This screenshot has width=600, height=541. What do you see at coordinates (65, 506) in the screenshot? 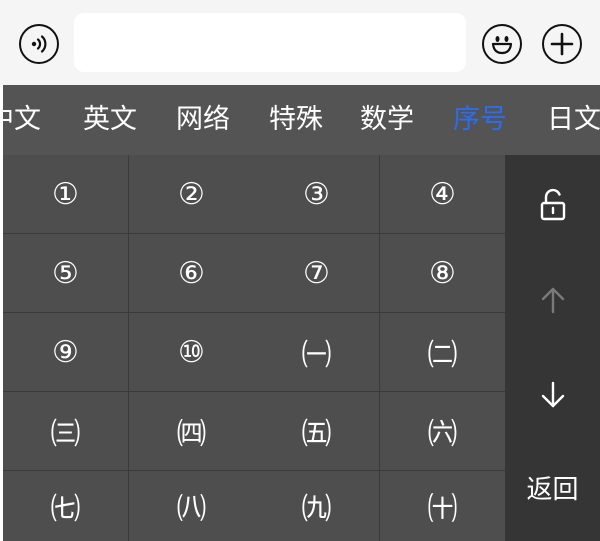
I see `symbol-key: ㈦` at bounding box center [65, 506].